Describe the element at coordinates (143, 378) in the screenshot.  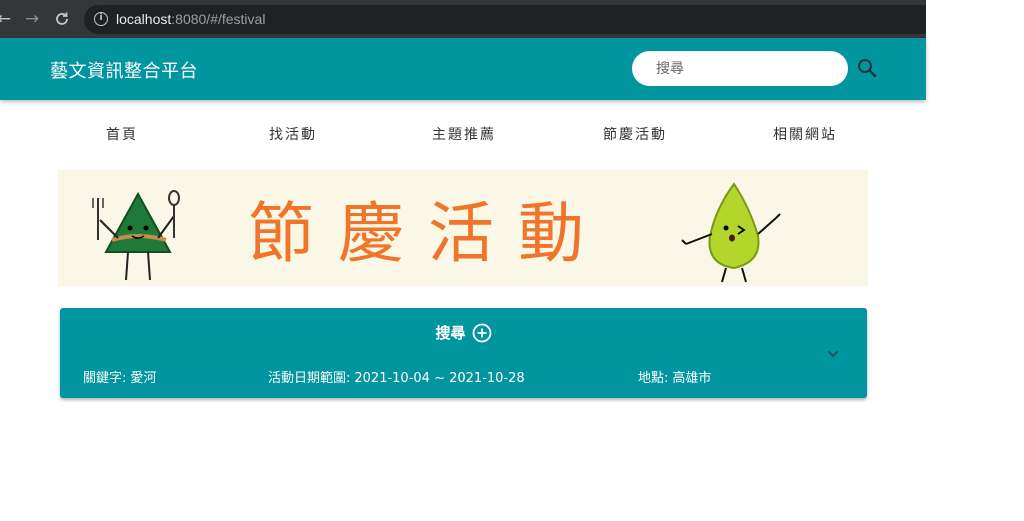
I see `keyword-value: 愛河` at that location.